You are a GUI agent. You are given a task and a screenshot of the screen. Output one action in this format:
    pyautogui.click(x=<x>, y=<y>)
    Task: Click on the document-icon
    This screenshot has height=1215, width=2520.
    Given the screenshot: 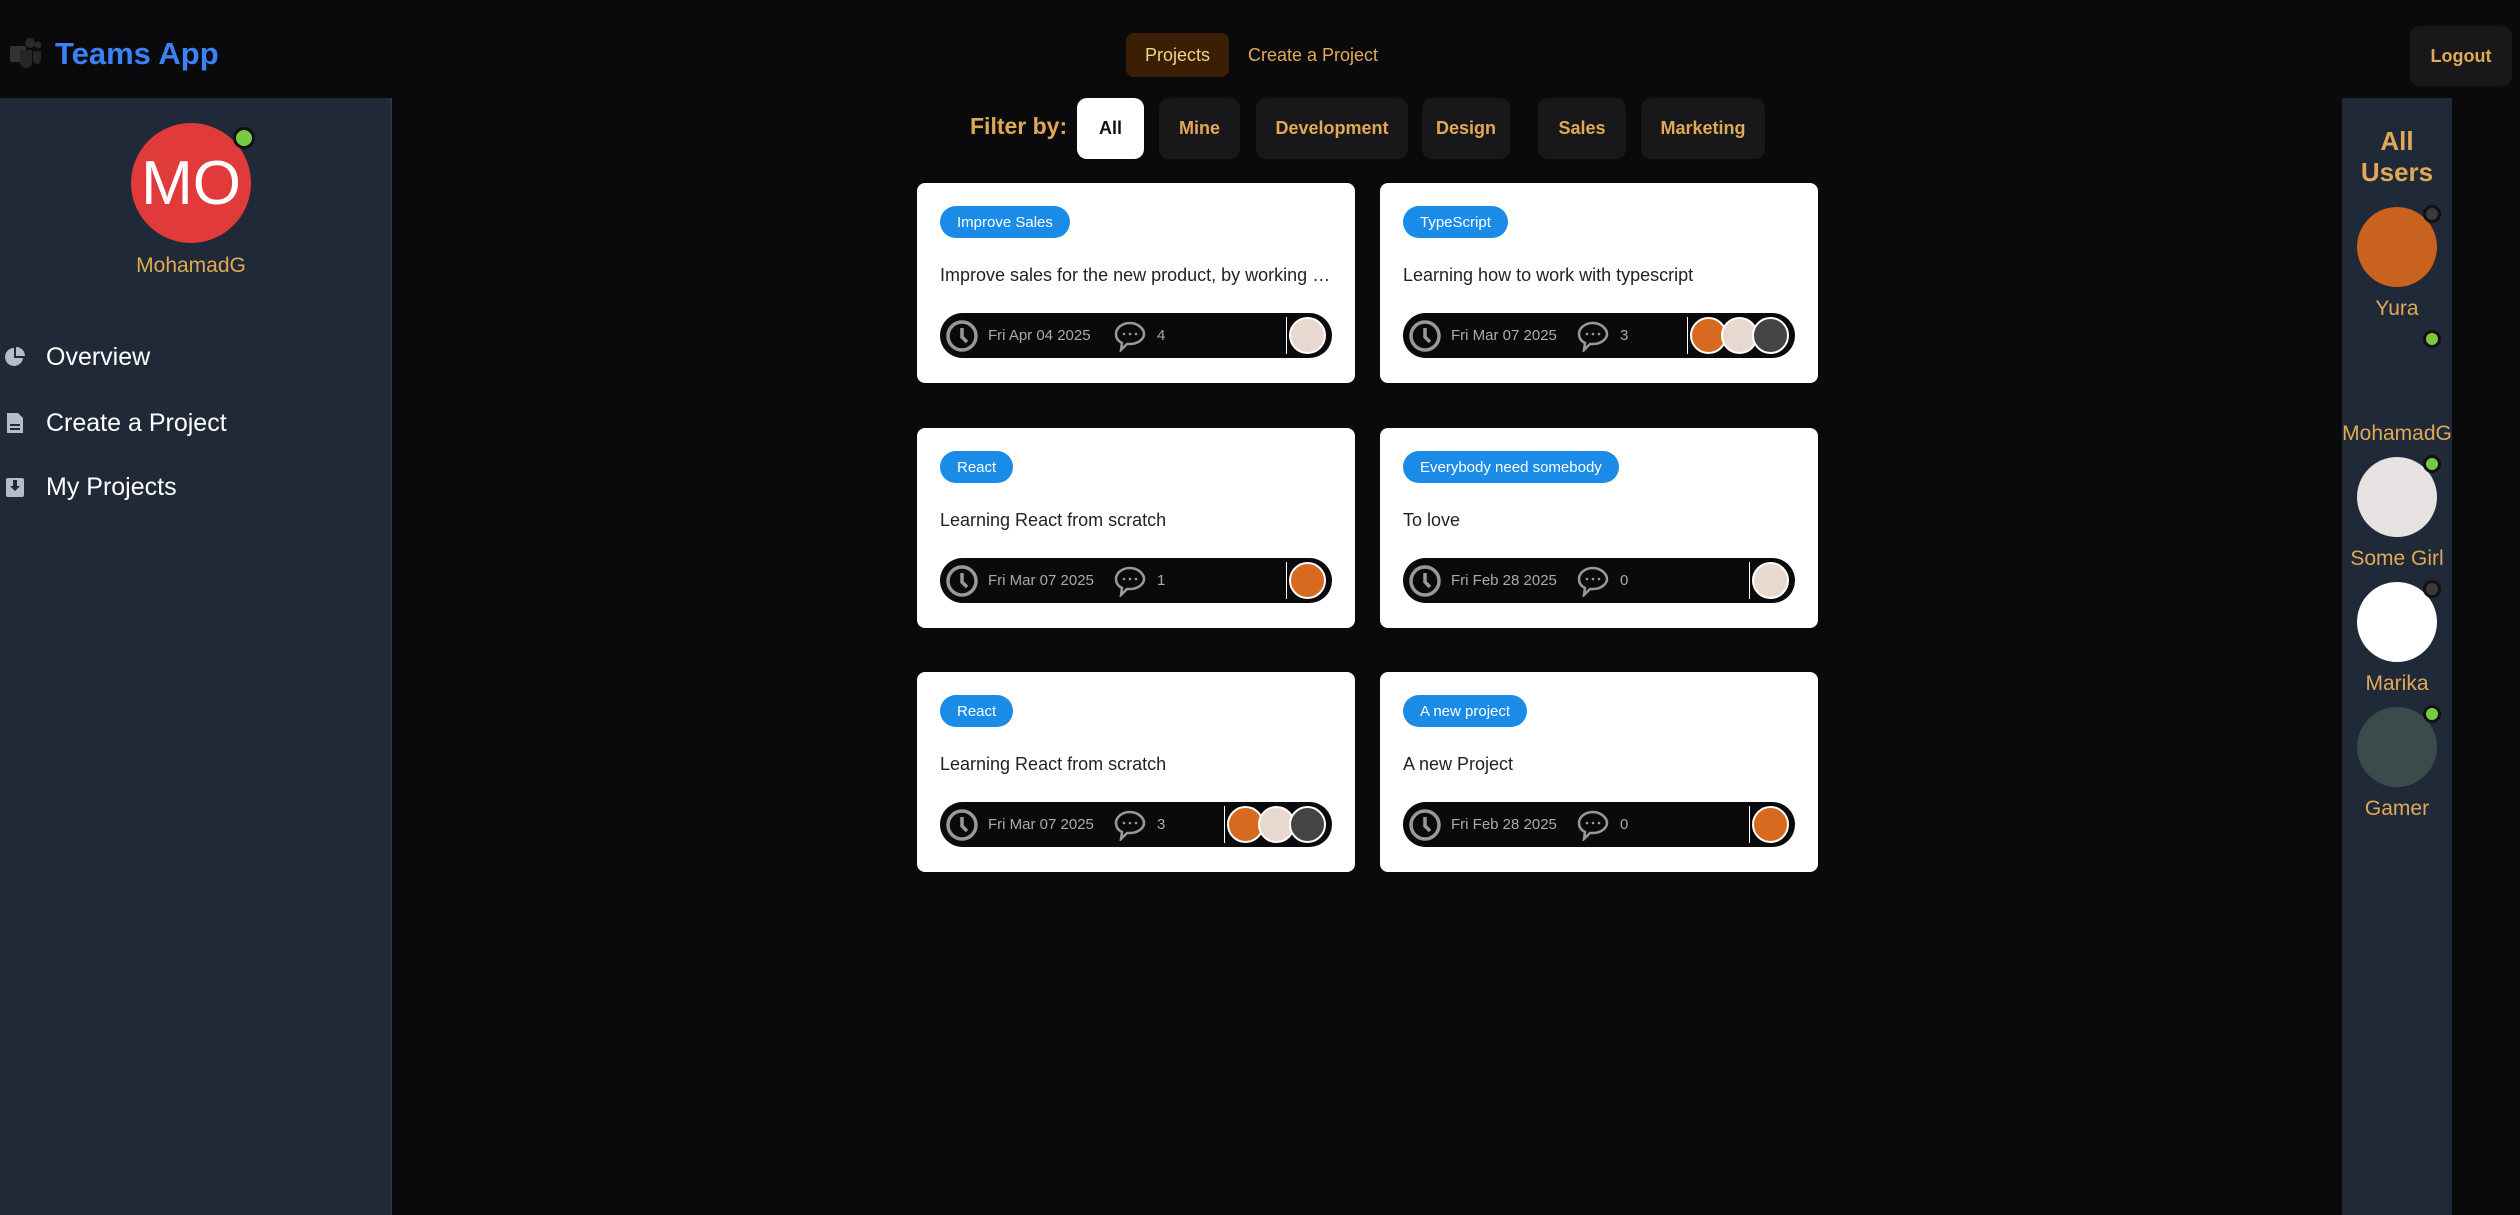 What is the action you would take?
    pyautogui.click(x=15, y=423)
    